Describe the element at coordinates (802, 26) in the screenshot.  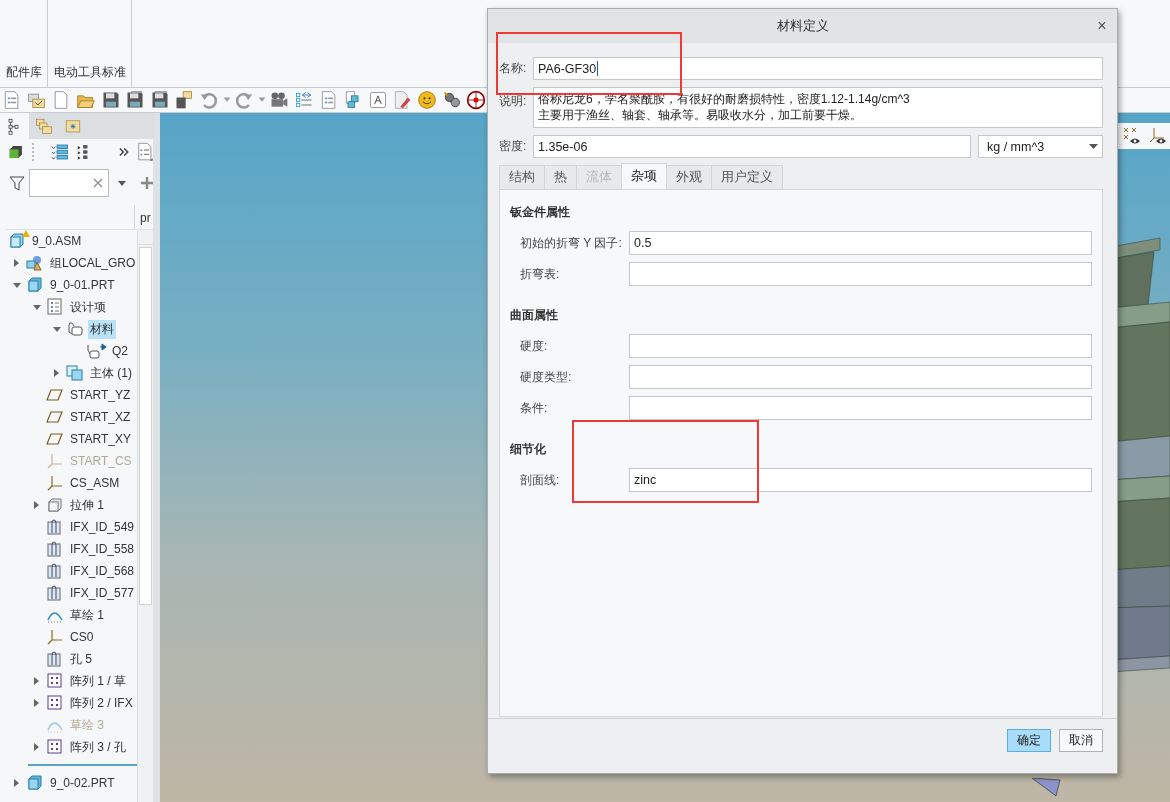
I see `window-title: 材料定义` at that location.